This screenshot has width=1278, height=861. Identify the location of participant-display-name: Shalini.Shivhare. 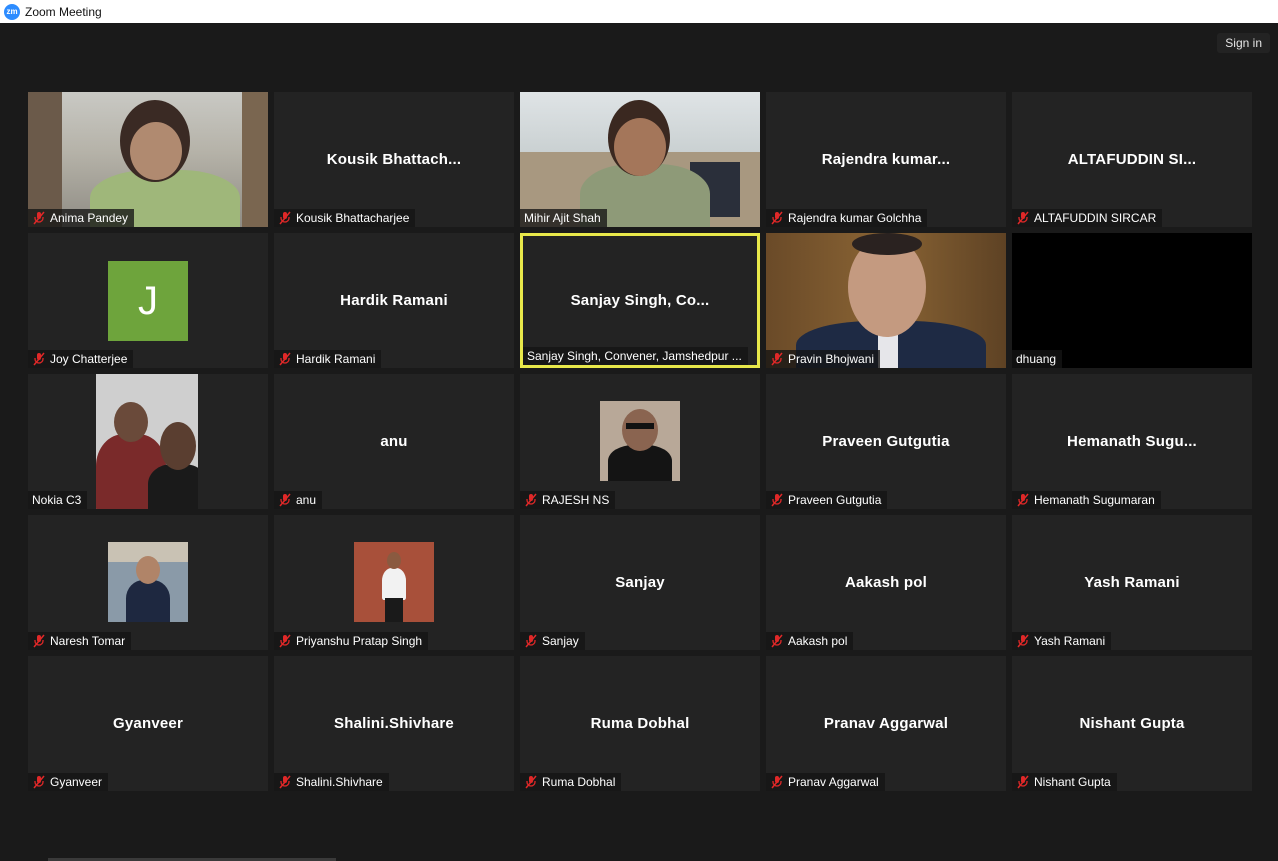
(394, 723).